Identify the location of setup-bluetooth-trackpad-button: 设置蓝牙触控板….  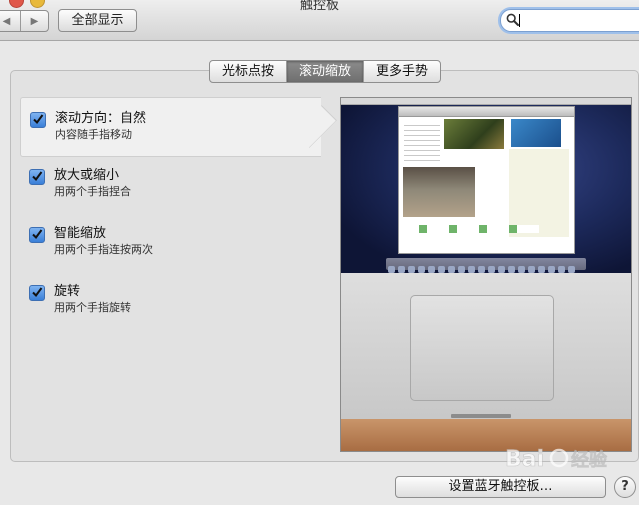
(500, 487).